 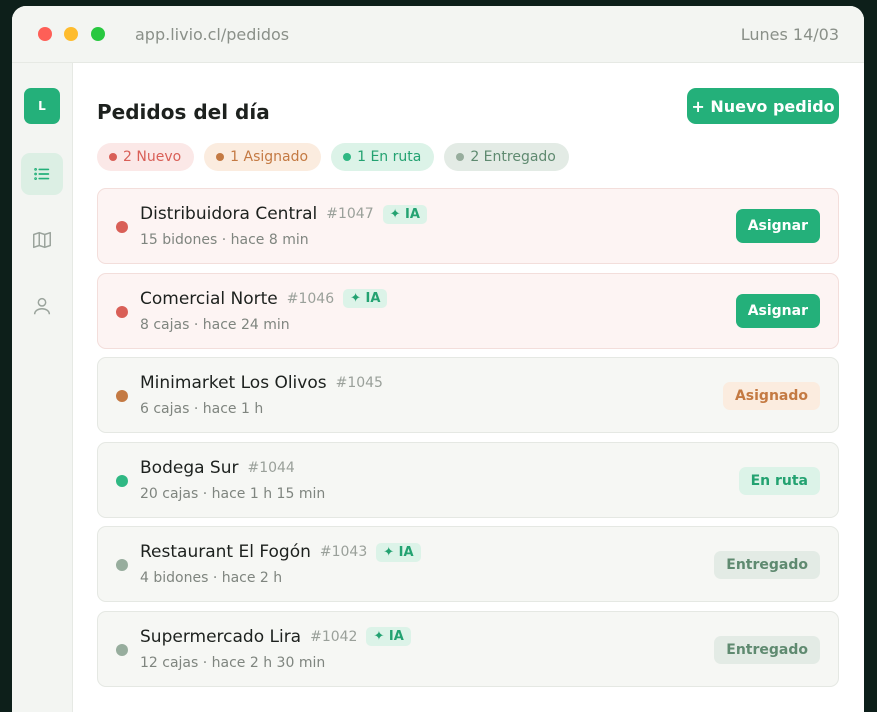 I want to click on title-bar: app.livio.cl/pedidos Lunes 14/03, so click(x=438, y=34).